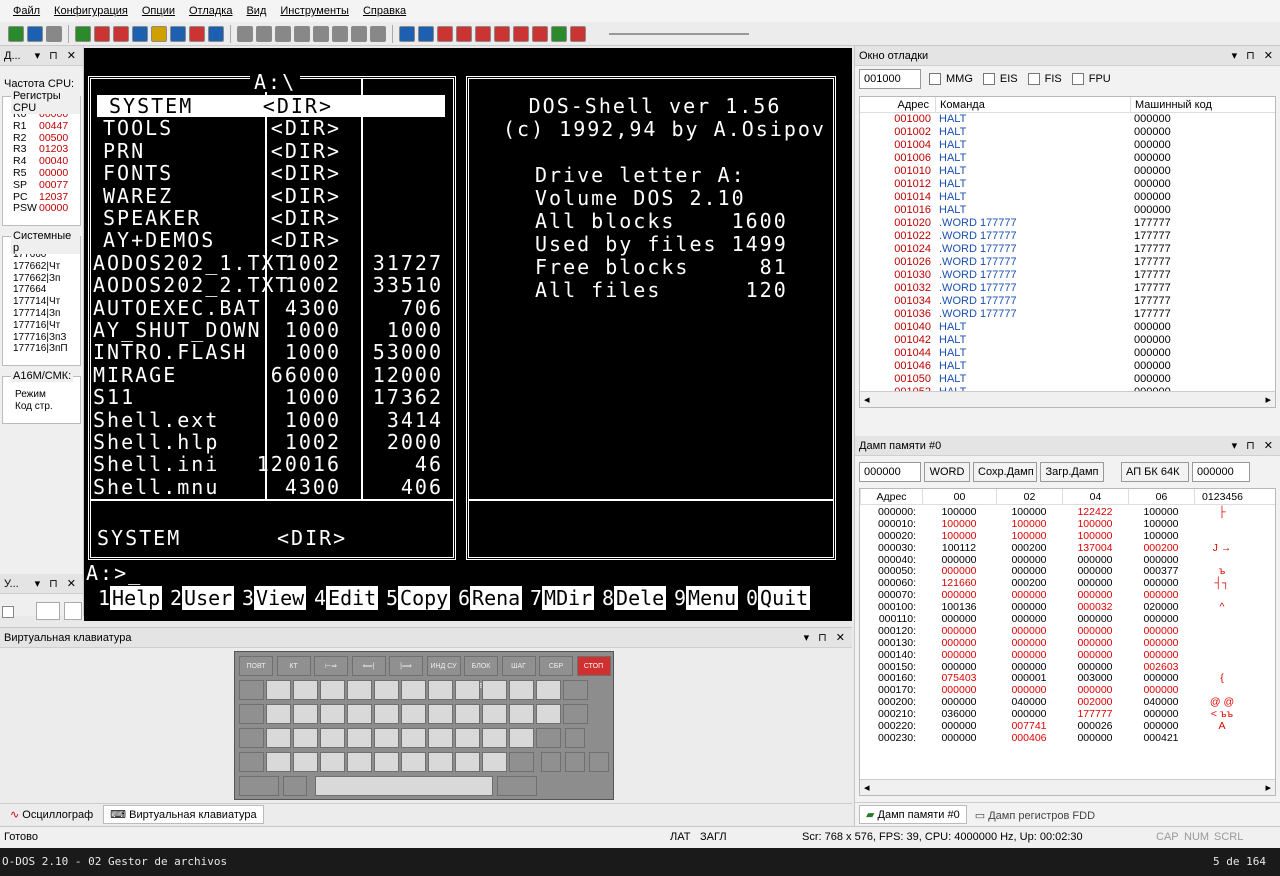 Image resolution: width=1280 pixels, height=876 pixels. Describe the element at coordinates (331, 666) in the screenshot. I see `key-top-2: ⊢⇒` at that location.